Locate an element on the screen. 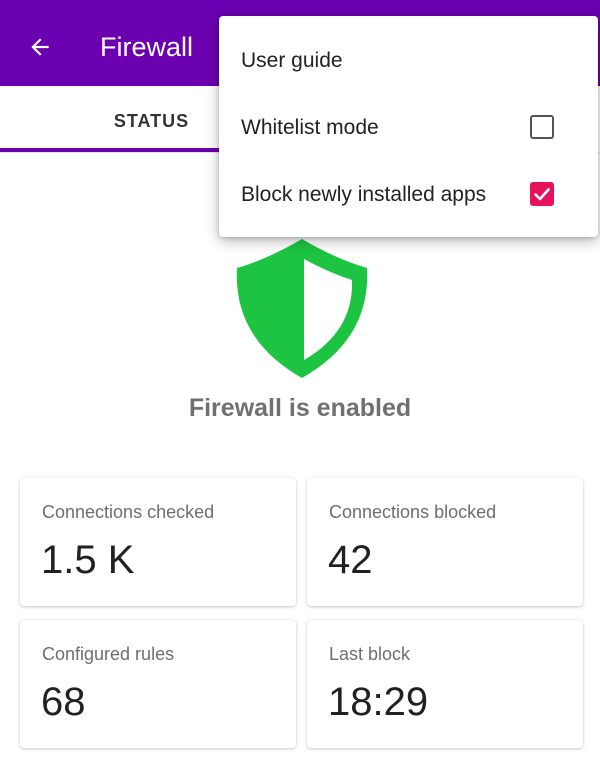 The image size is (600, 759). shield-icon is located at coordinates (302, 308).